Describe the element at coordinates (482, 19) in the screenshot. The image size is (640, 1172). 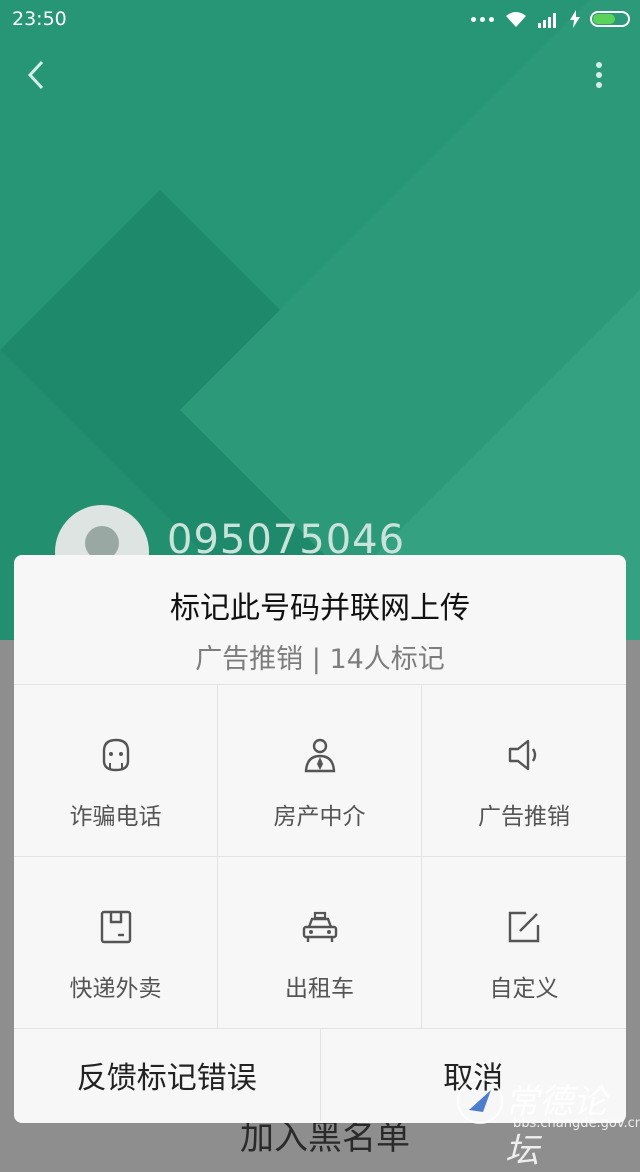
I see `more-notifications-icon` at that location.